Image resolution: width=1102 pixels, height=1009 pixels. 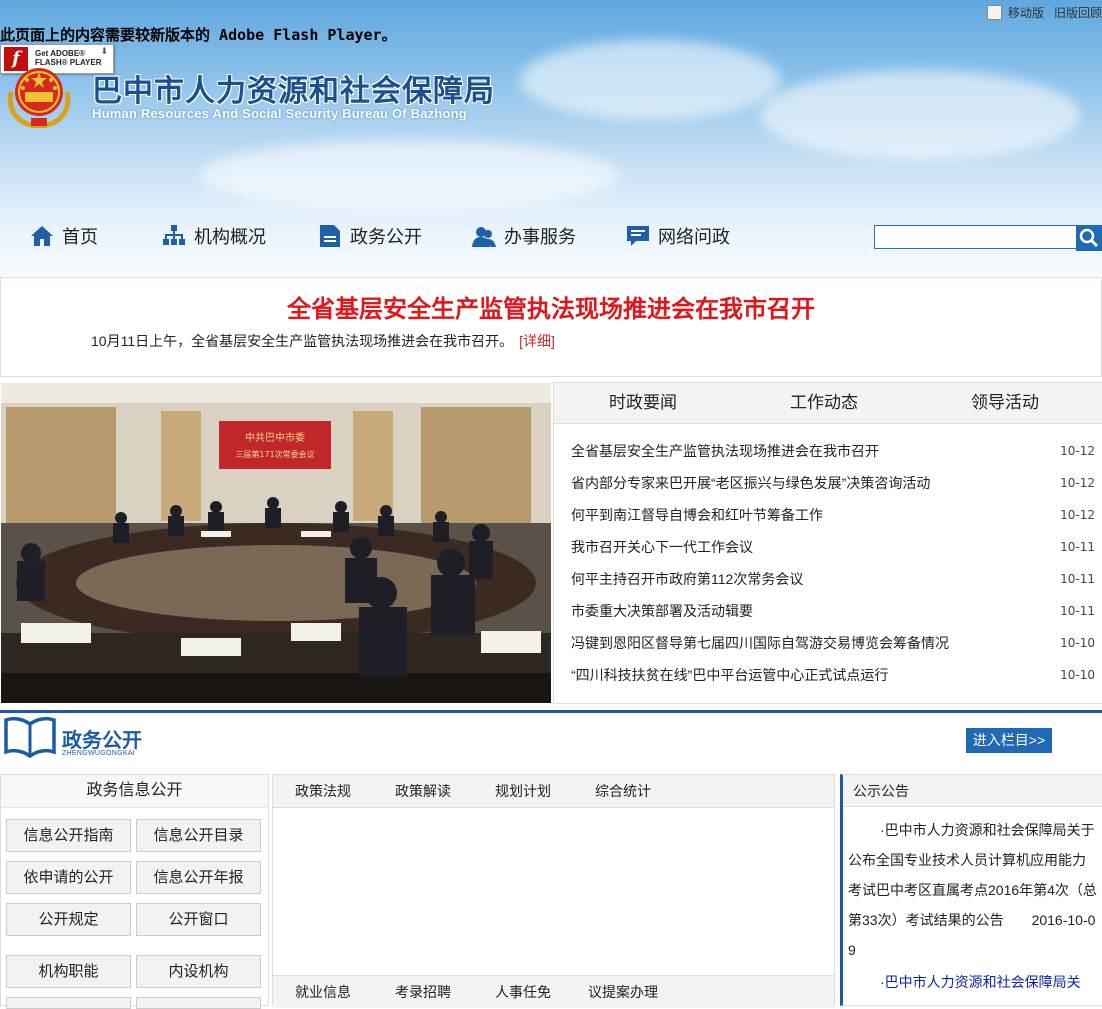 I want to click on news-title: 全省基层安全生产监管执法现场推进会在我市召开, so click(x=725, y=451).